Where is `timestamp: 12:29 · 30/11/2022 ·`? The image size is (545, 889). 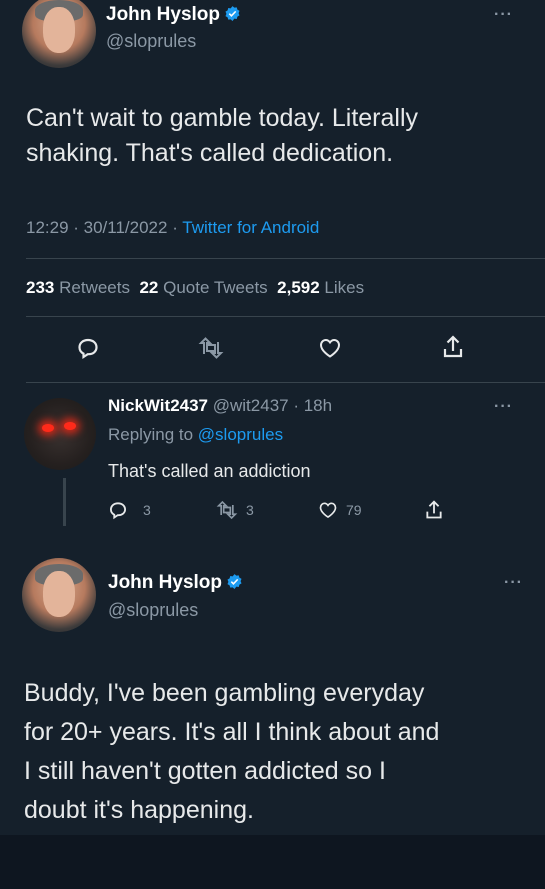
timestamp: 12:29 · 30/11/2022 · is located at coordinates (104, 227).